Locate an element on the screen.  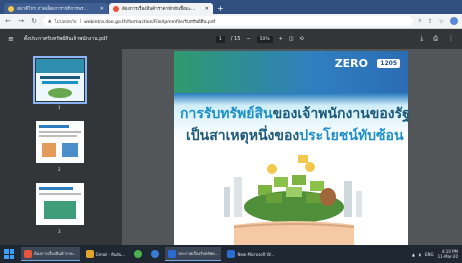
volume-icon: ◖ is located at coordinates (420, 254).